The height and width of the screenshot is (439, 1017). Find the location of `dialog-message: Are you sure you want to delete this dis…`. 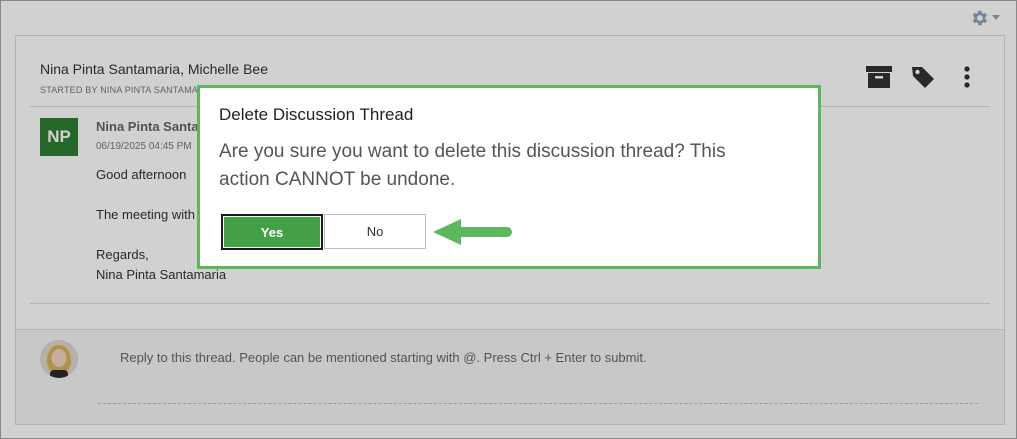

dialog-message: Are you sure you want to delete this dis… is located at coordinates (472, 165).